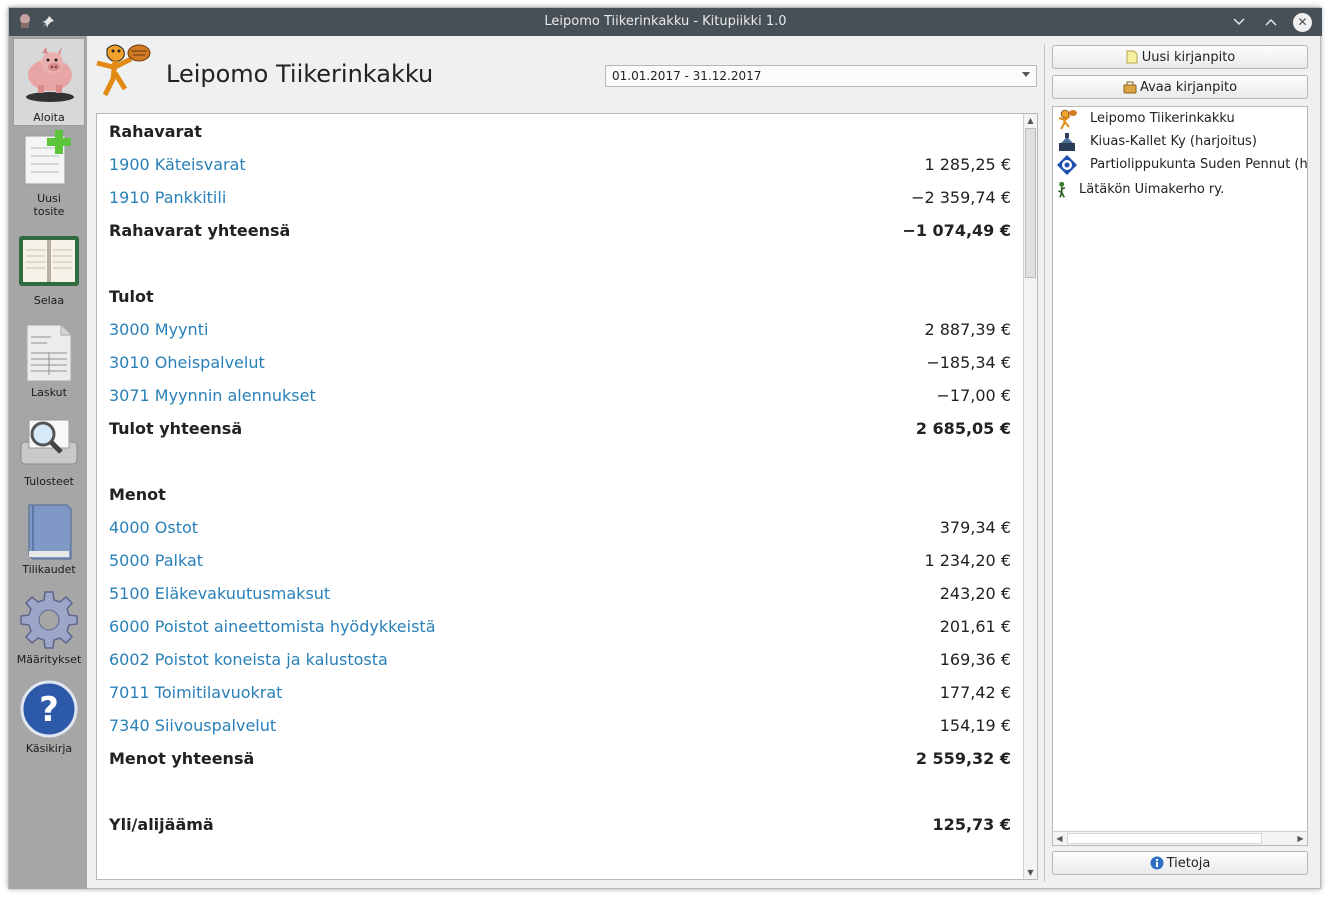  I want to click on new-voucher-icon, so click(47, 157).